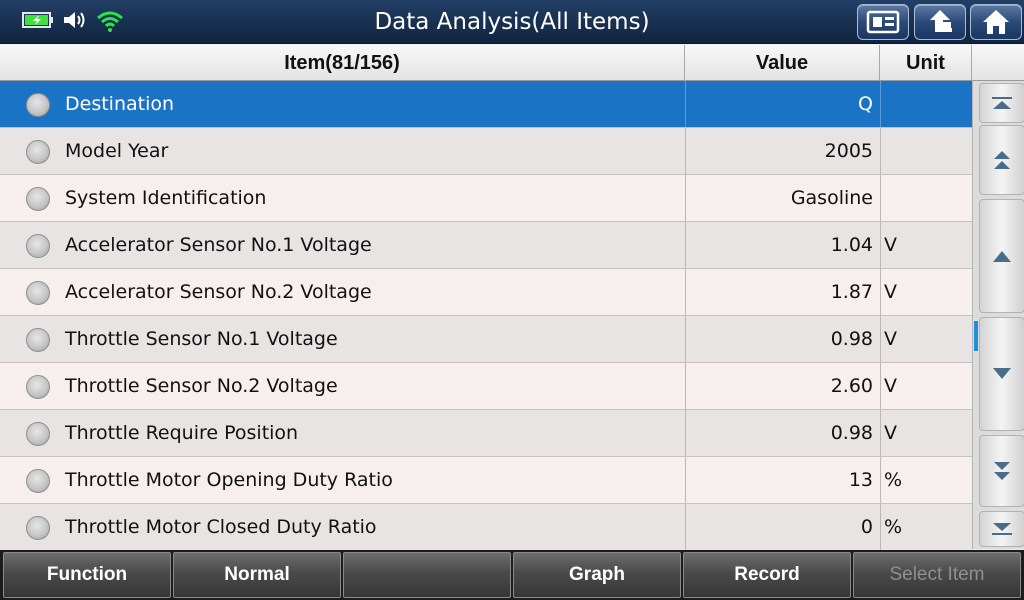 This screenshot has height=600, width=1024. I want to click on title-bar: Data Analysis(All Items), so click(512, 22).